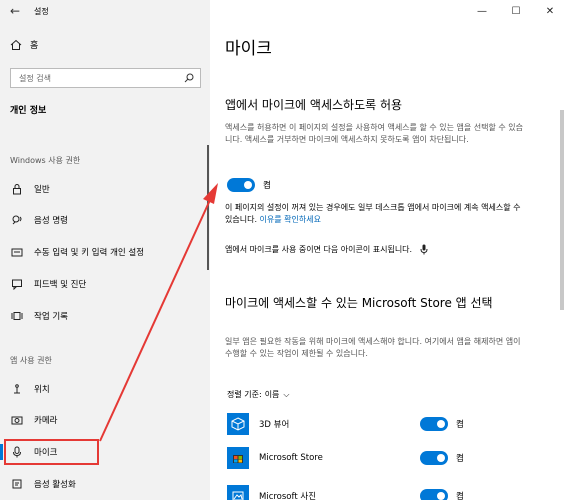 This screenshot has width=567, height=500. Describe the element at coordinates (238, 424) in the screenshot. I see `3d-viewer-icon` at that location.